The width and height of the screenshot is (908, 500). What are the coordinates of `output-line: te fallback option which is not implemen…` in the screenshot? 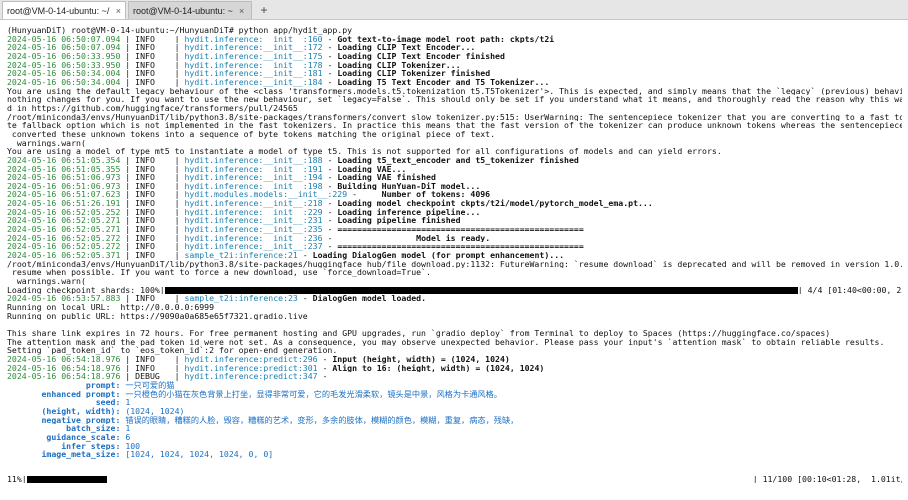 It's located at (454, 125).